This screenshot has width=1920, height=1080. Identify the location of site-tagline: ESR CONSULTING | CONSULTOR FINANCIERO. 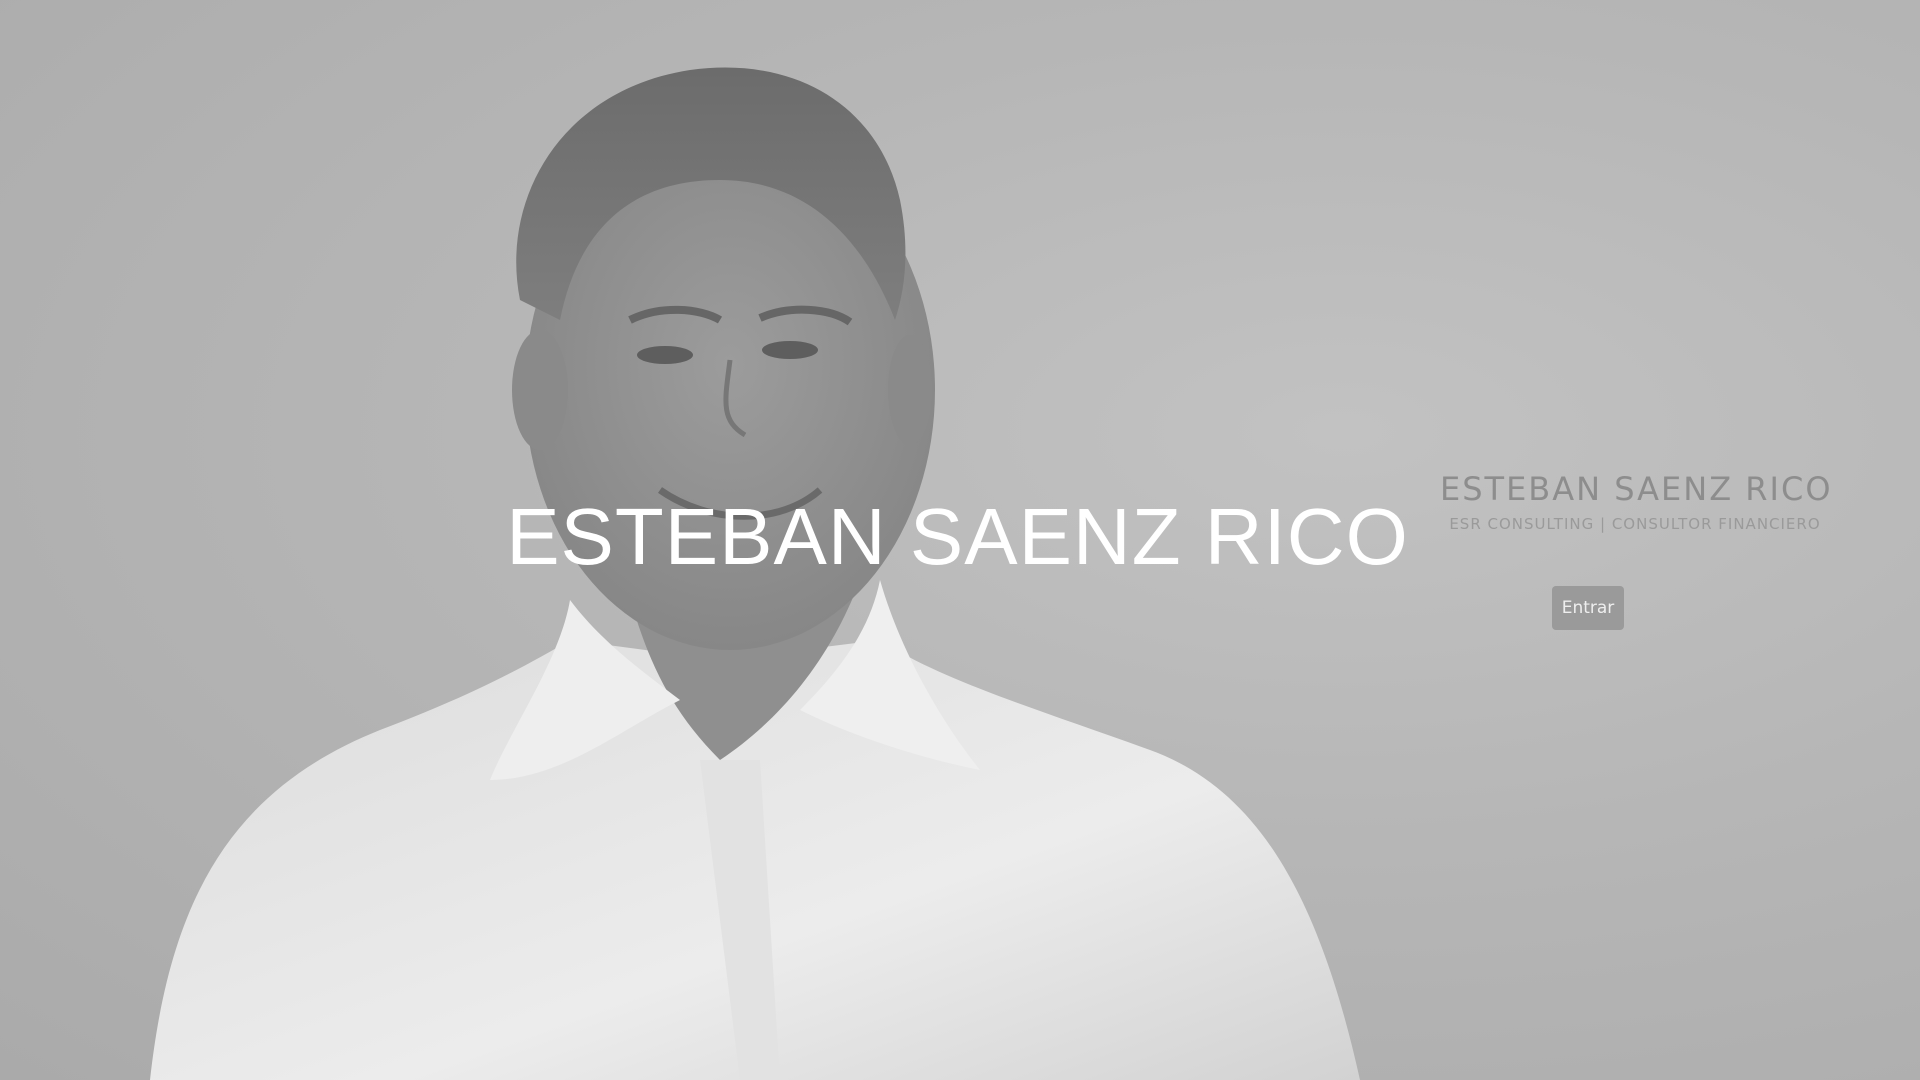
(1635, 524).